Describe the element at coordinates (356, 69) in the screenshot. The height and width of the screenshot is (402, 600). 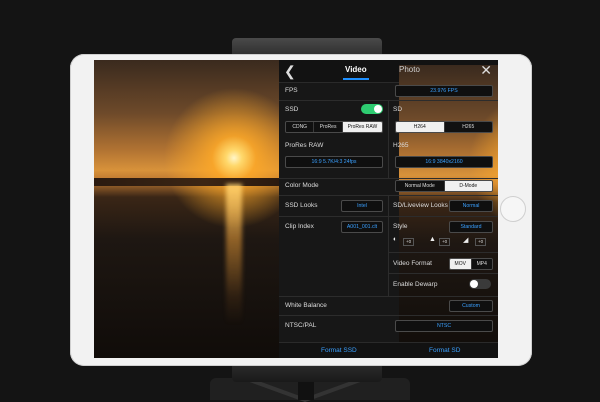
I see `tab-video: Video` at that location.